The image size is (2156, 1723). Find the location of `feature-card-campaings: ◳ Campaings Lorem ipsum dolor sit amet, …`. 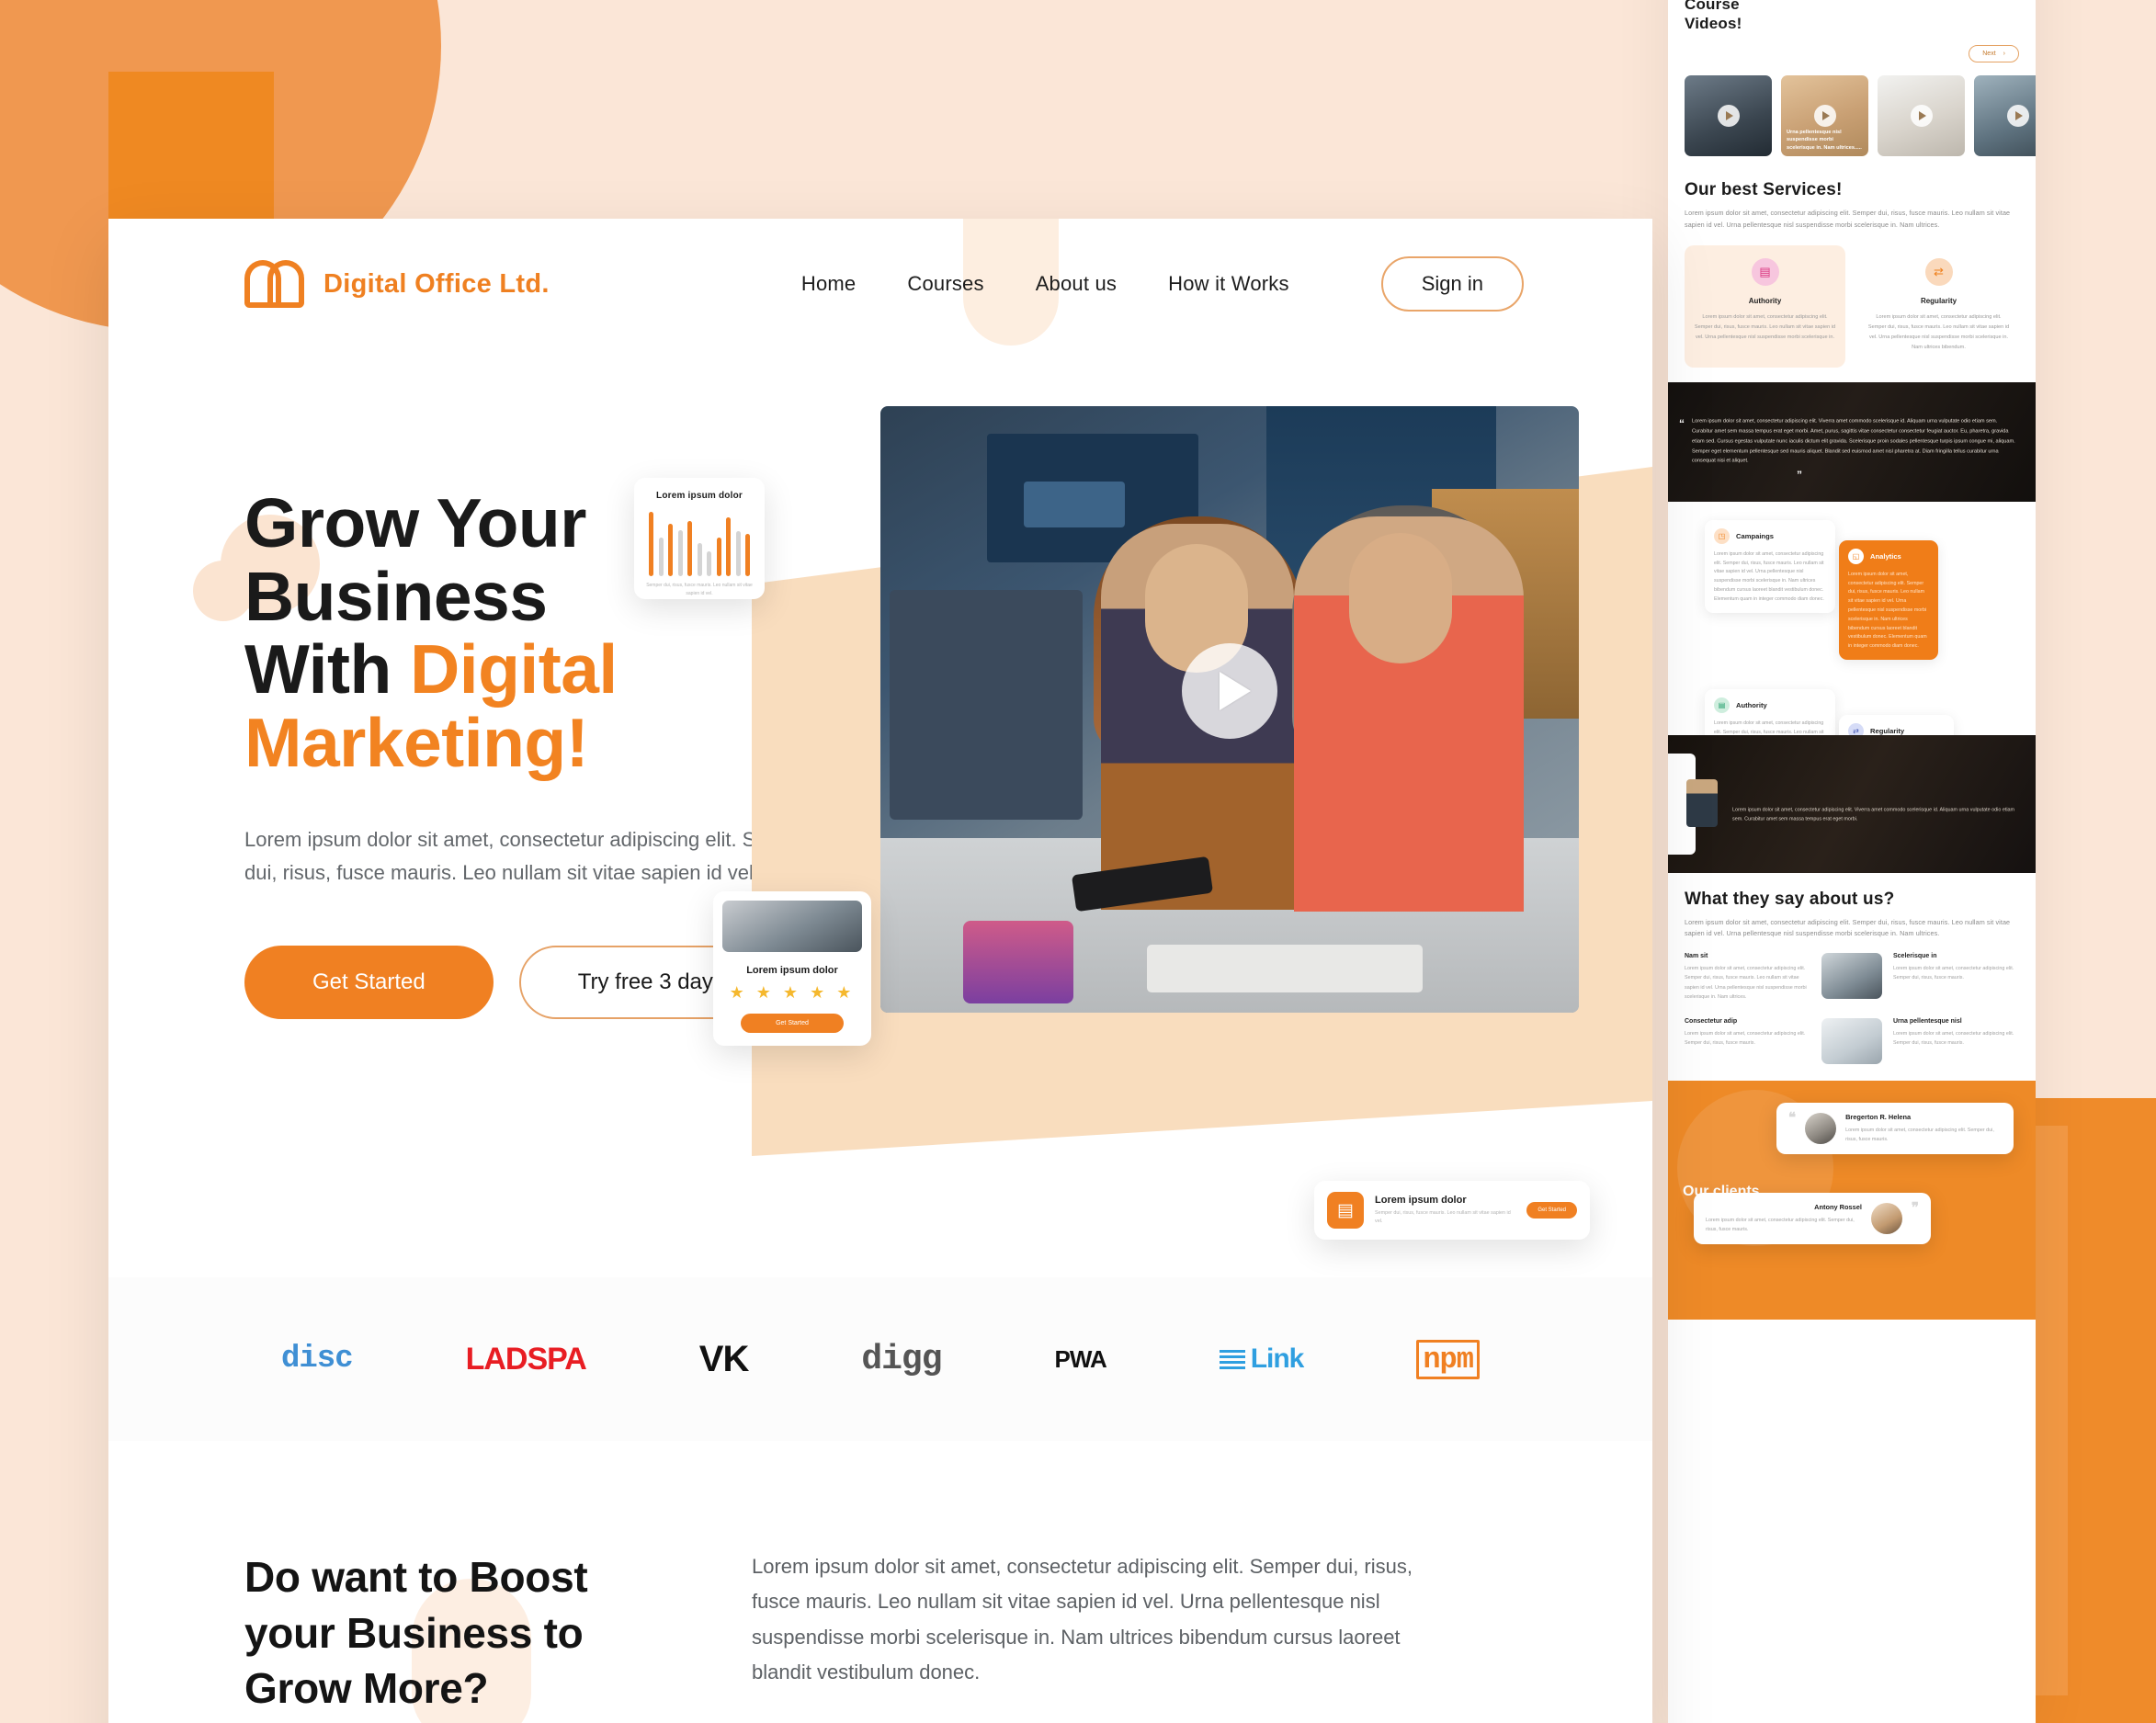

feature-card-campaings: ◳ Campaings Lorem ipsum dolor sit amet, … is located at coordinates (1770, 566).